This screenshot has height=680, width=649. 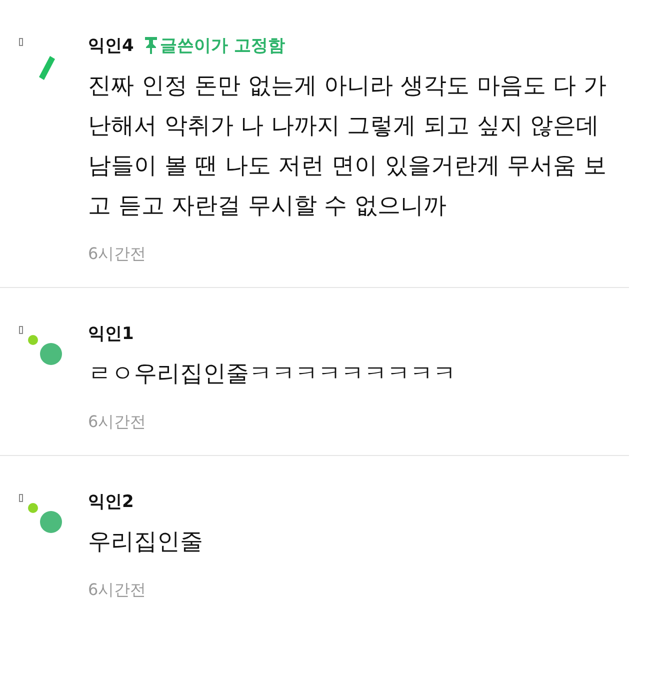 I want to click on comment-text: ㄹㅇ우리집인줄ㅋㅋㅋㅋㅋㅋㅋㅋㅋ, so click(x=272, y=374).